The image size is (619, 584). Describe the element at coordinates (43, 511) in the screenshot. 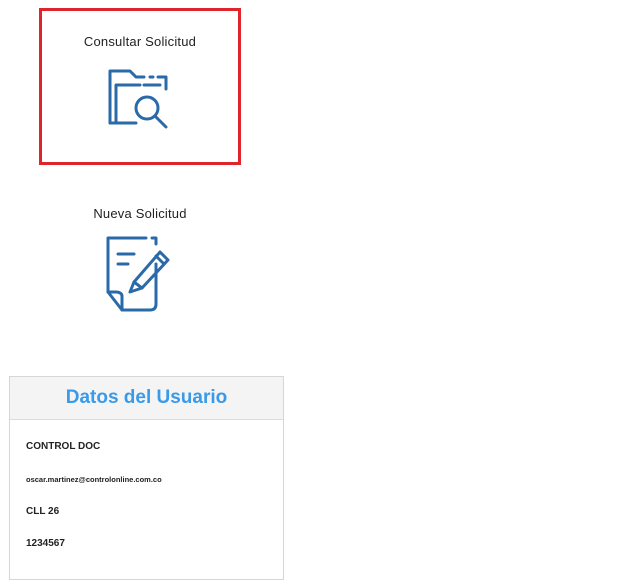

I see `user-address: CLL 26` at that location.